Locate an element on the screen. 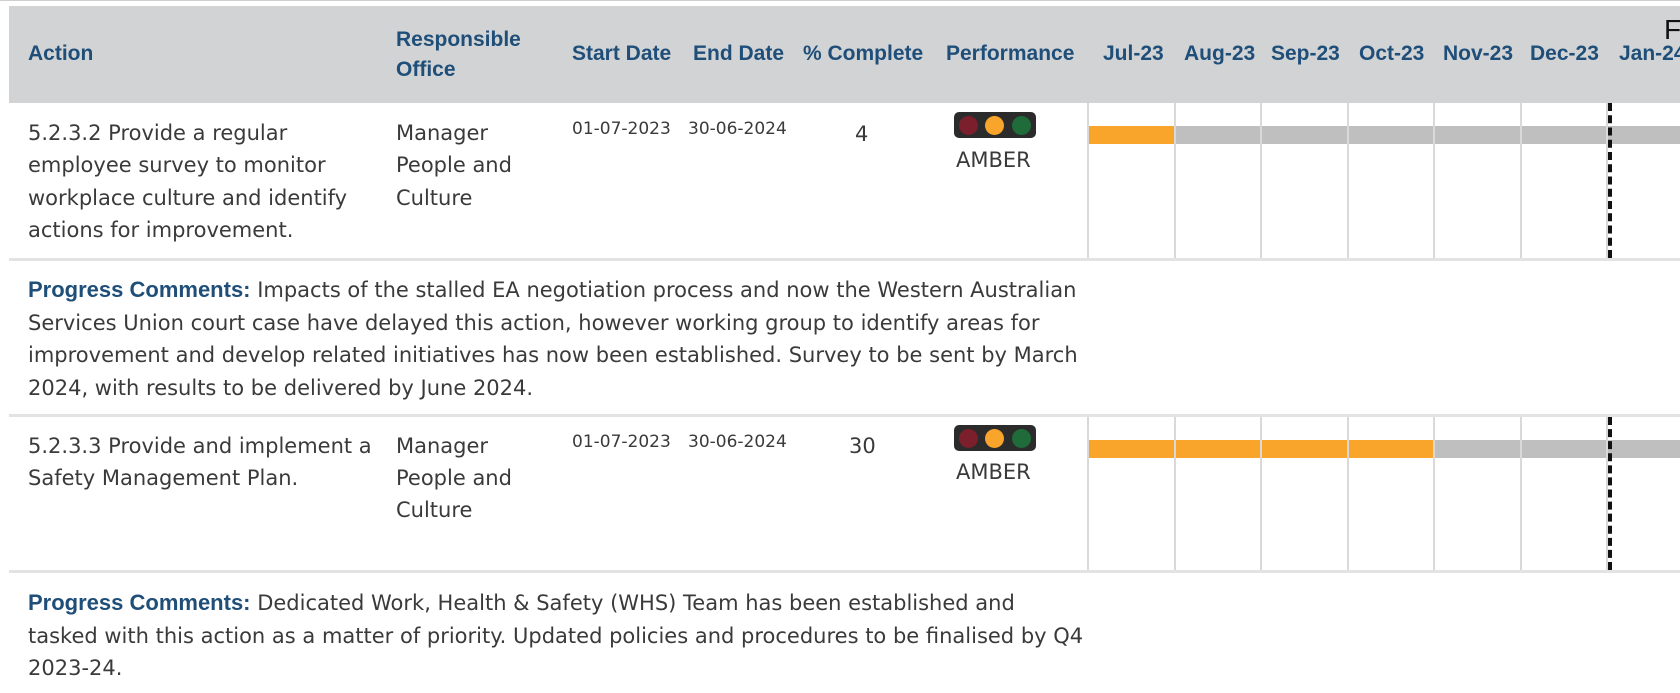 This screenshot has width=1680, height=693. pct-complete-value: 30 is located at coordinates (862, 446).